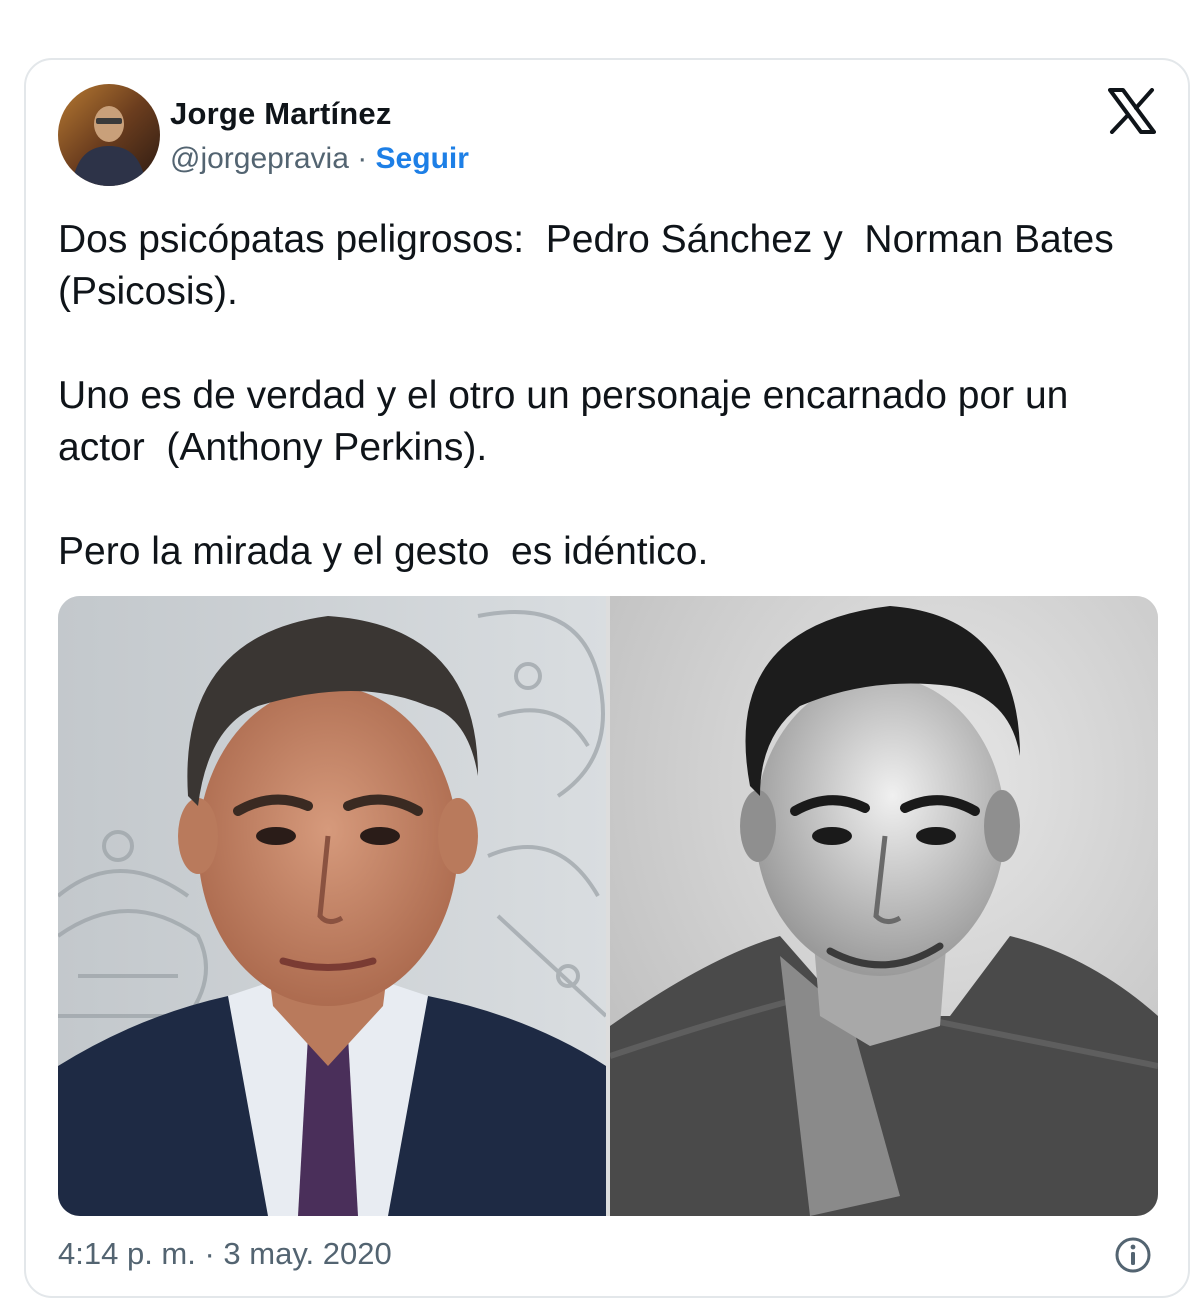  I want to click on tweet-timestamp: 4:14 p. m. · 3 may. 2020, so click(225, 1254).